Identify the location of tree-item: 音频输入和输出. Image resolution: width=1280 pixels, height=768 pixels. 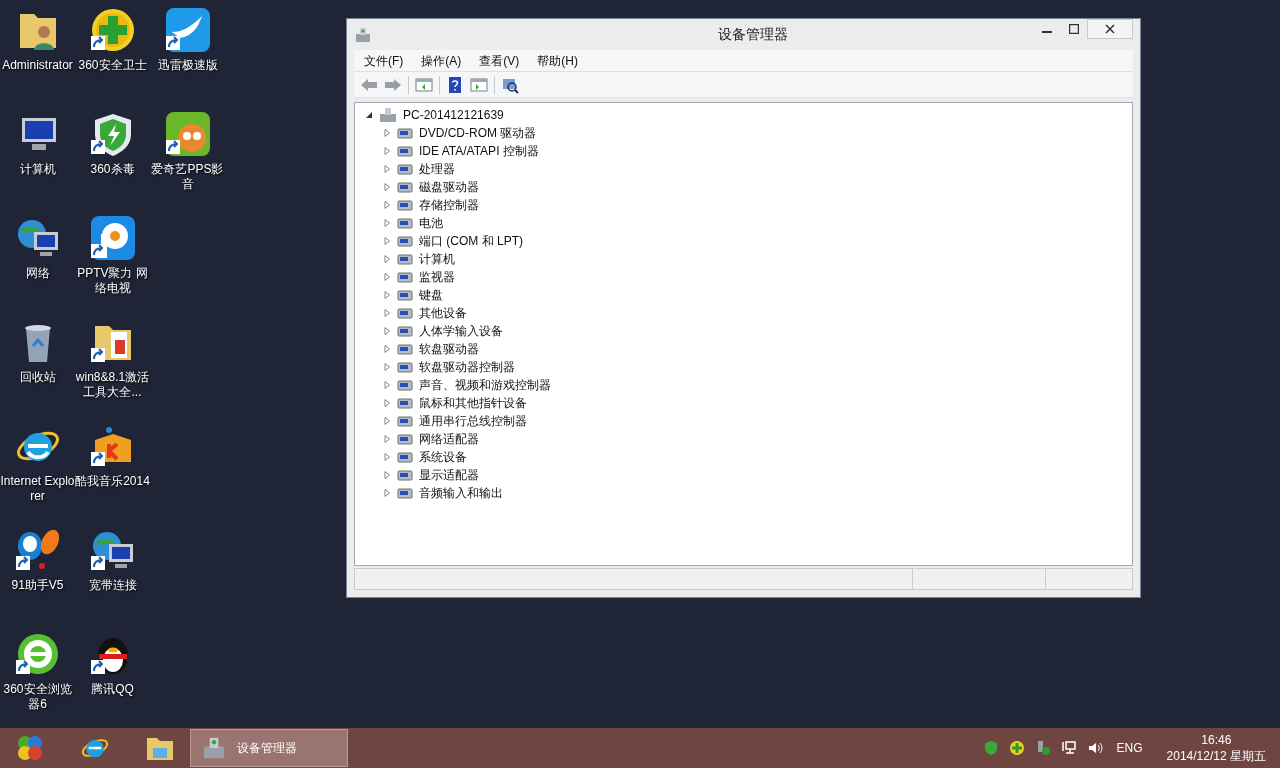
(461, 493).